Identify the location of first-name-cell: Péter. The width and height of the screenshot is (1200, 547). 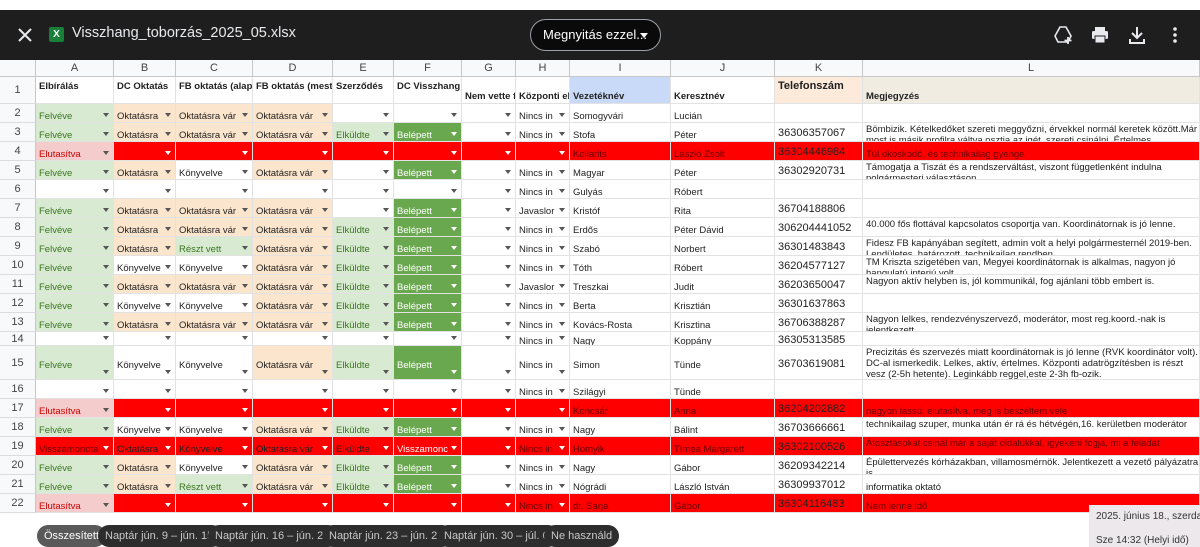
(723, 132).